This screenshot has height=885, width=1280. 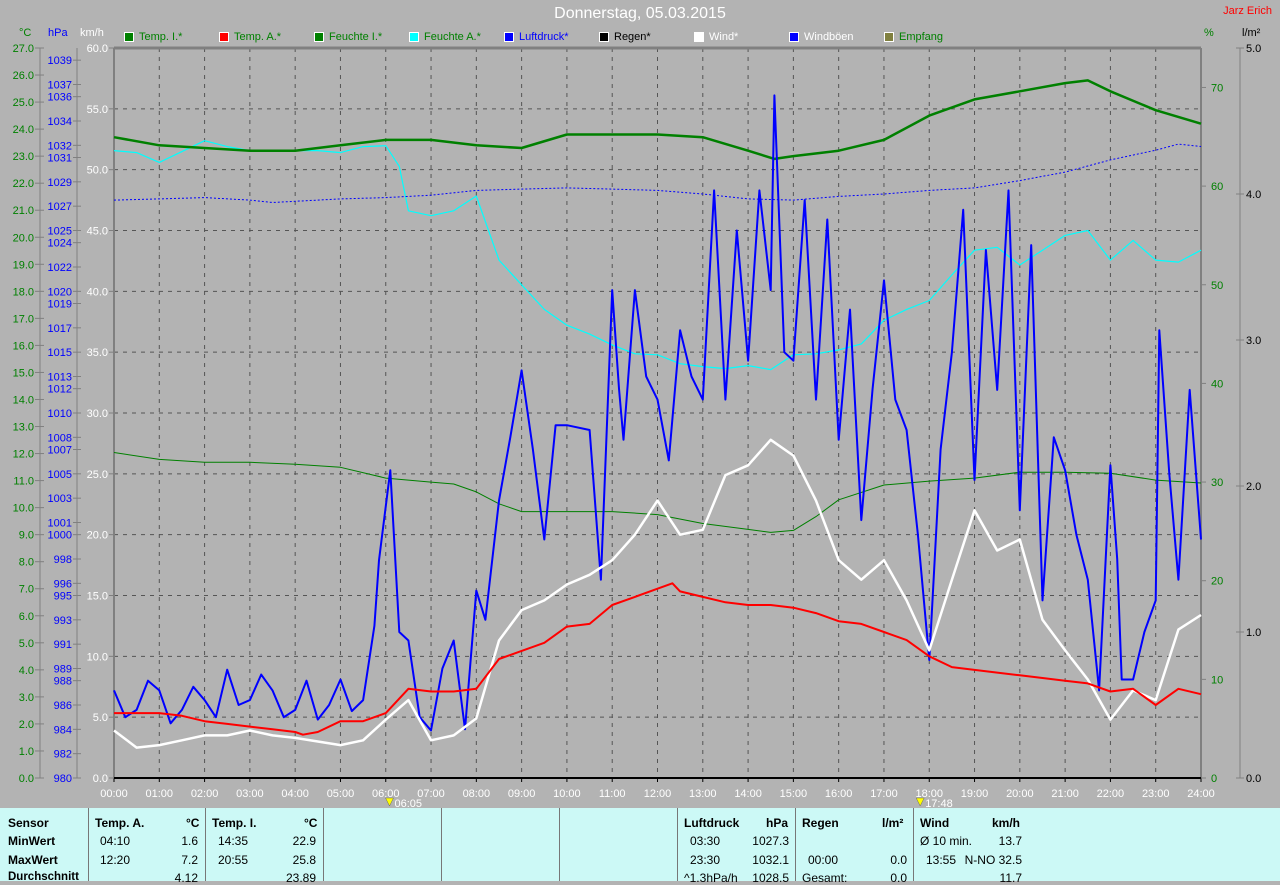 I want to click on pressure-tick-label: 982, so click(x=63, y=755).